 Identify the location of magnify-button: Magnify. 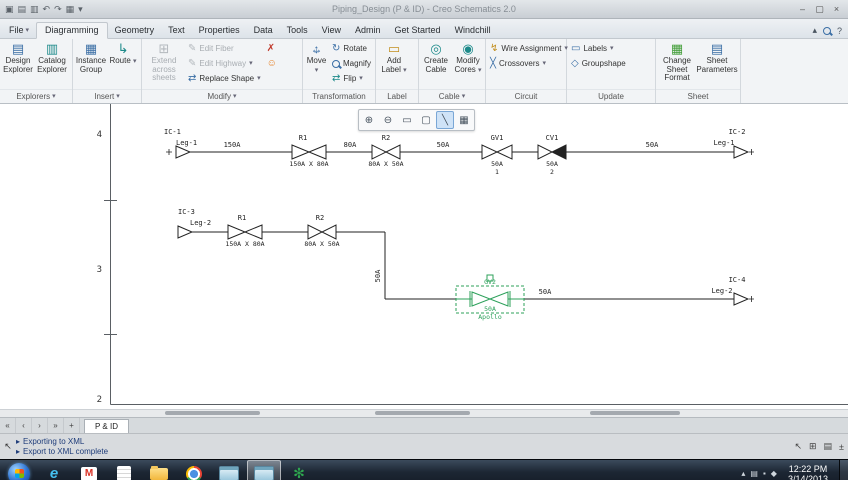
(351, 63).